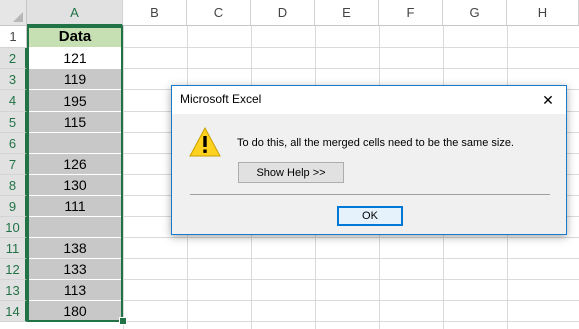 This screenshot has height=329, width=579. I want to click on cell-a13: 113, so click(75, 290).